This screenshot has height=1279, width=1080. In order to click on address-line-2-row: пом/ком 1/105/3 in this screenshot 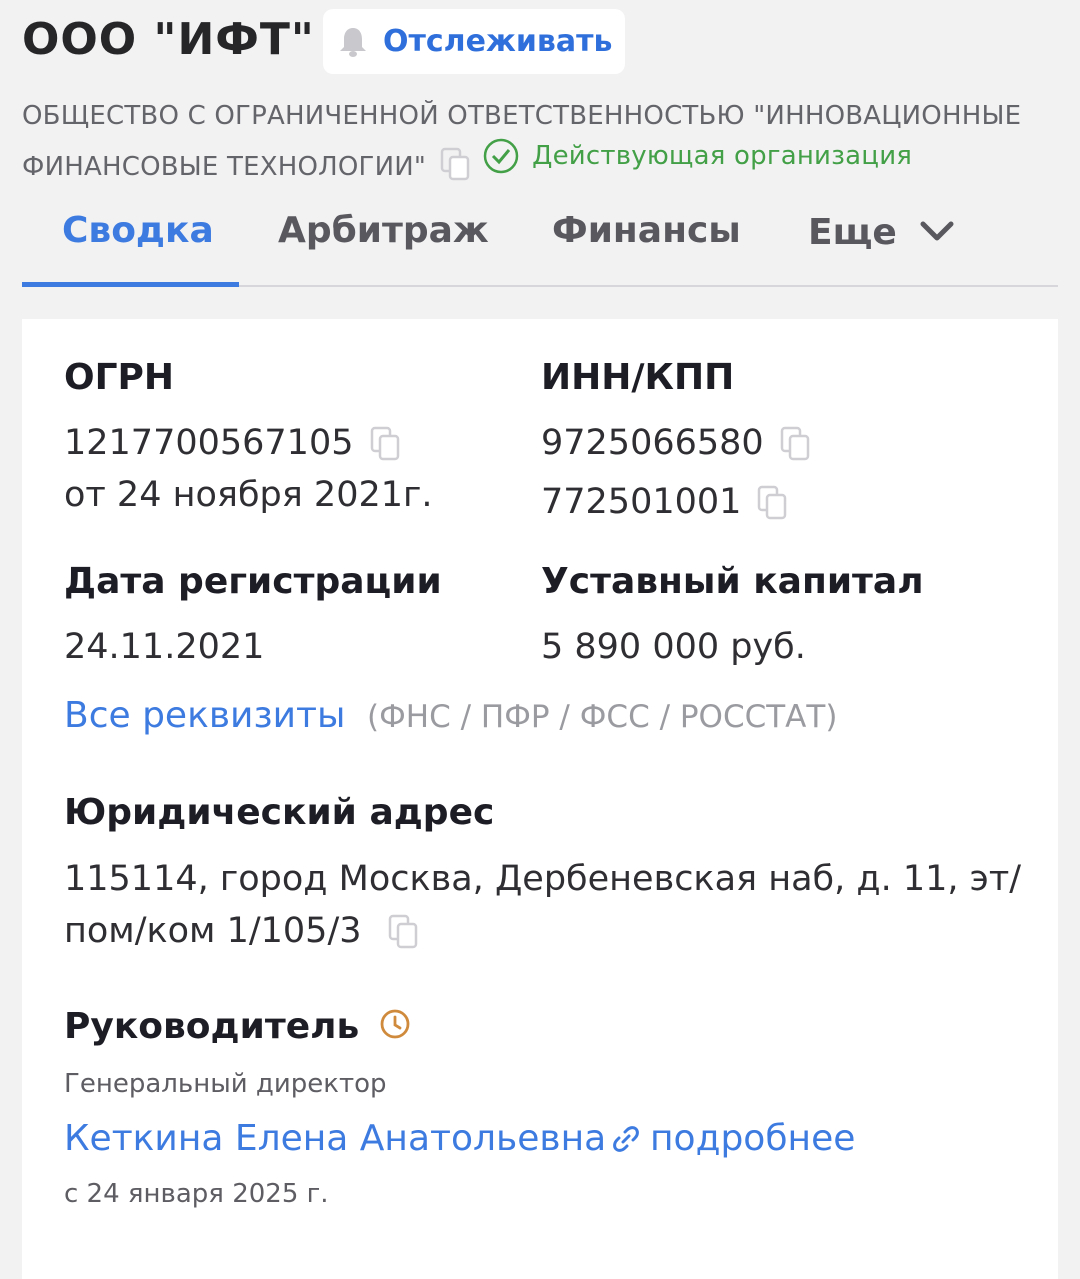, I will do `click(241, 935)`.